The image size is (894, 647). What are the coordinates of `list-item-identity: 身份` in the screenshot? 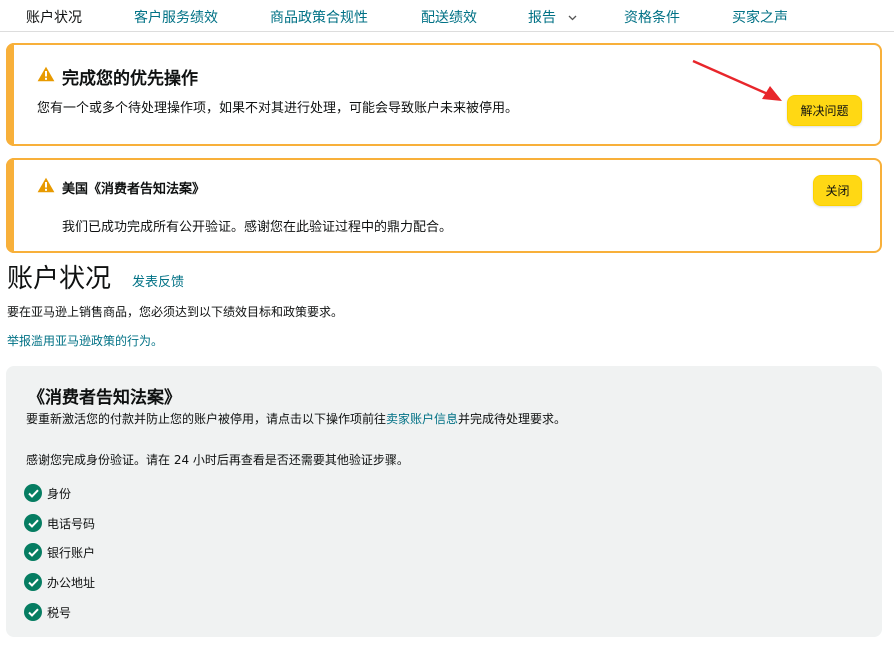 It's located at (47, 493).